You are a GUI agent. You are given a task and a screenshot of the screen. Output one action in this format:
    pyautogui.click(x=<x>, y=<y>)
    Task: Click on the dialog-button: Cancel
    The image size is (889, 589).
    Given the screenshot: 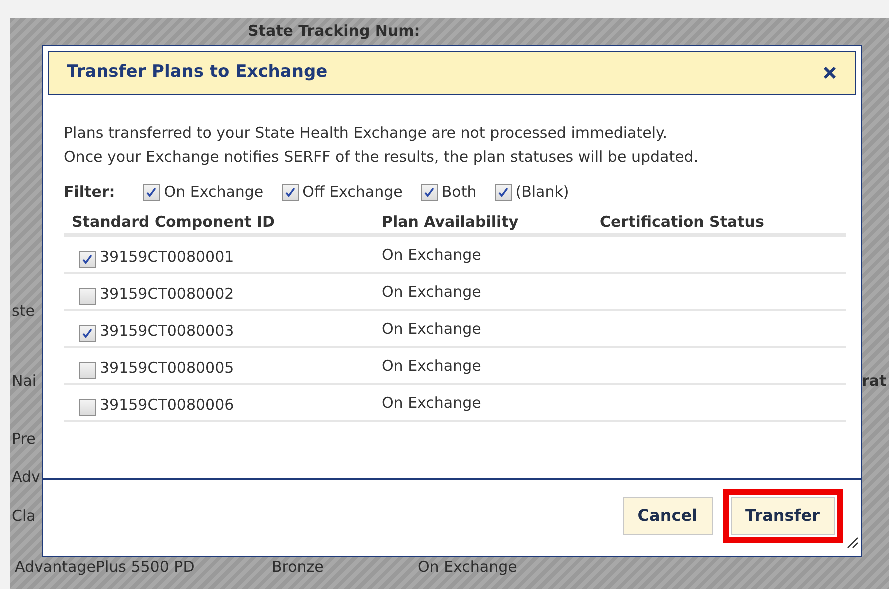 What is the action you would take?
    pyautogui.click(x=667, y=515)
    